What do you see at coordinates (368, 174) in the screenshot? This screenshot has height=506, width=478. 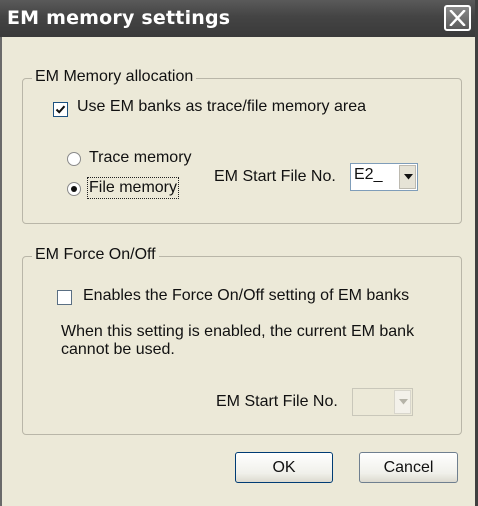 I see `em-start-file-value: E2_` at bounding box center [368, 174].